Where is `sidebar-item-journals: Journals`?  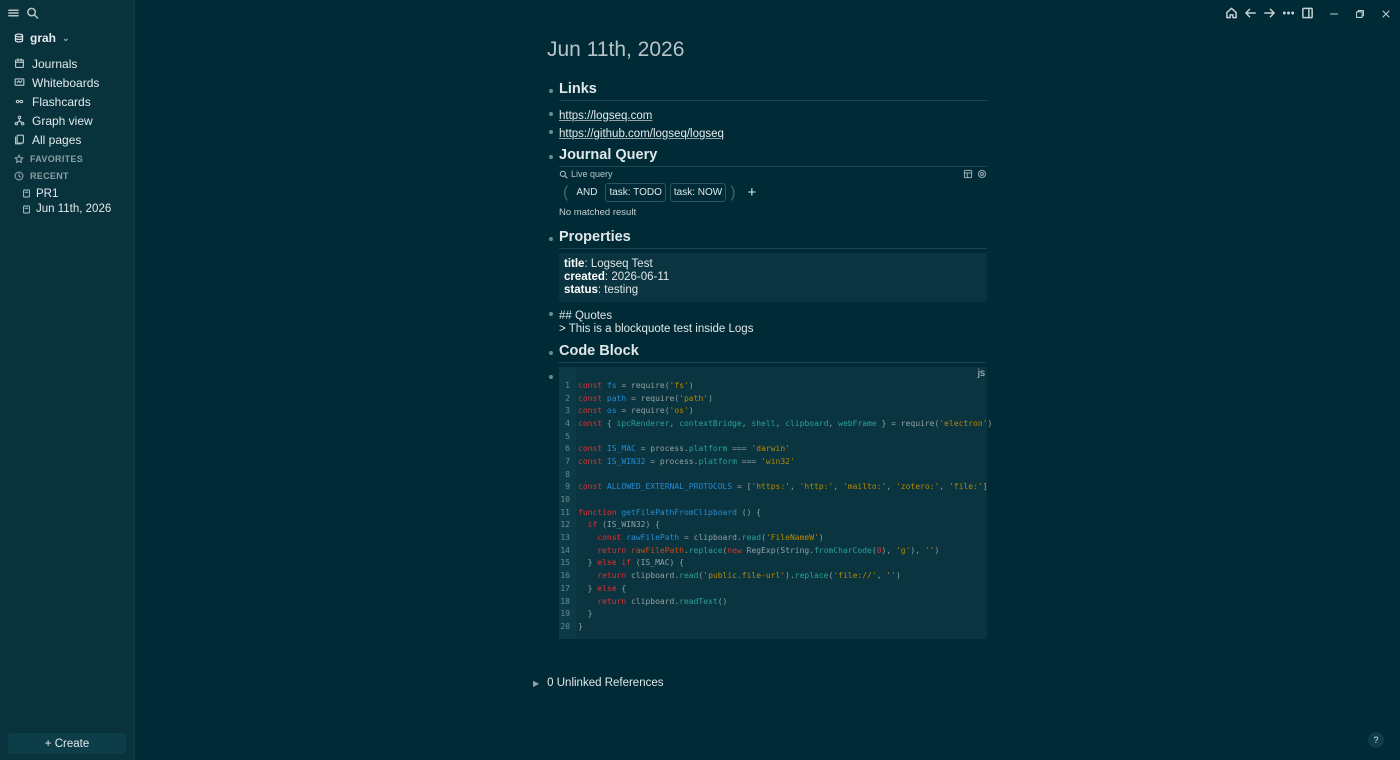
sidebar-item-journals: Journals is located at coordinates (71, 63).